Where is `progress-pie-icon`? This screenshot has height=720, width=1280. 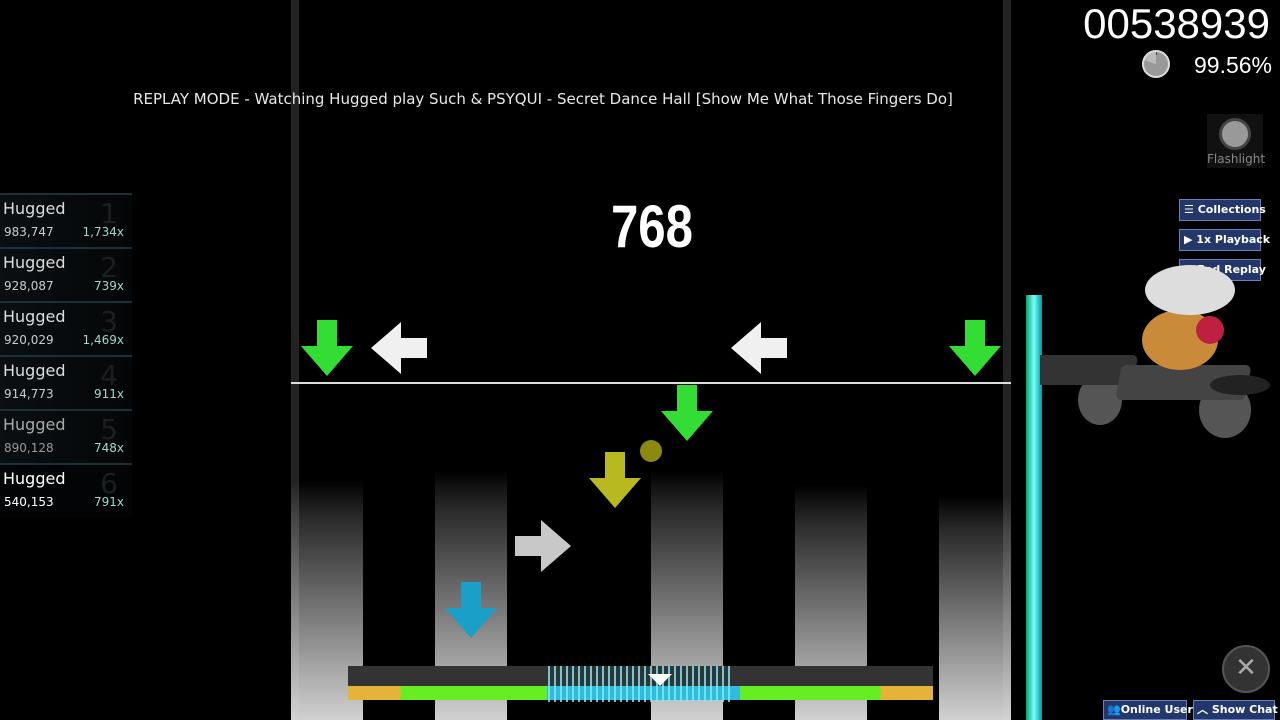 progress-pie-icon is located at coordinates (1156, 64).